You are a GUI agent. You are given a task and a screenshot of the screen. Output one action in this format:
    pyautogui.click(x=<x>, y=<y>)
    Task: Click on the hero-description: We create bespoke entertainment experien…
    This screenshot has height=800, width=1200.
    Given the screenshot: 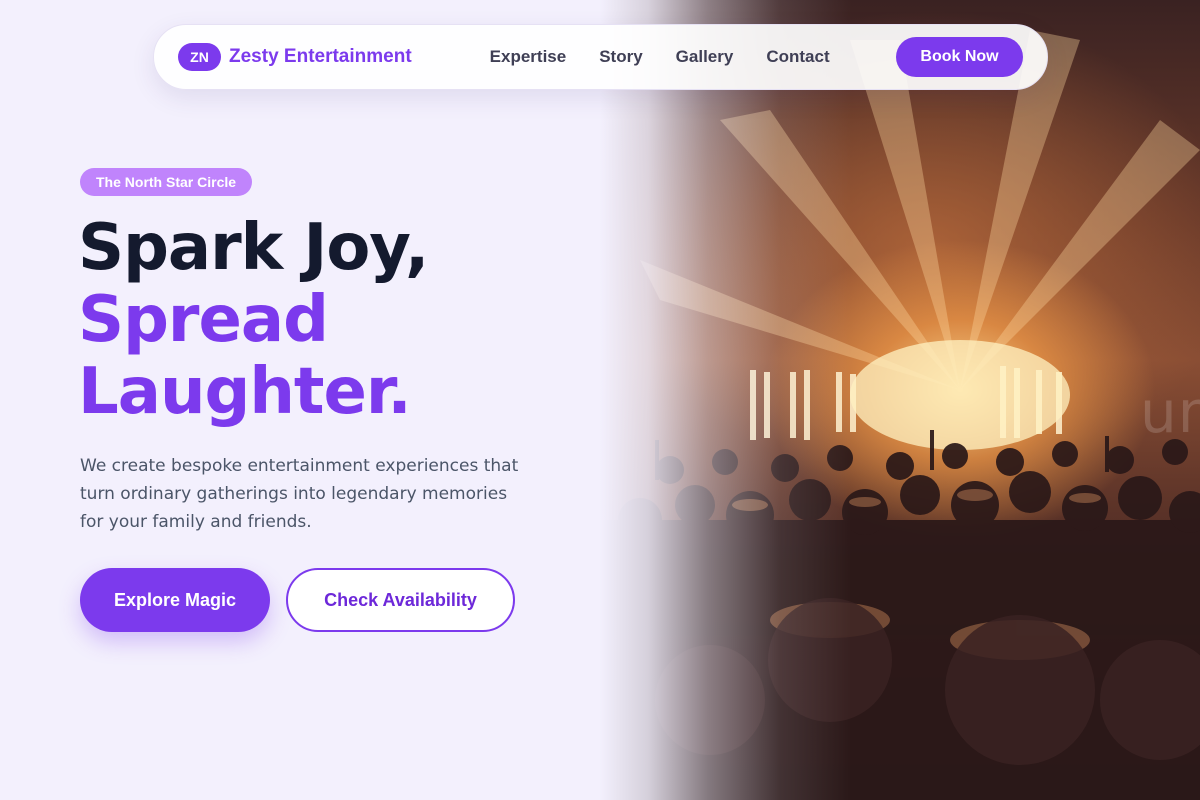 What is the action you would take?
    pyautogui.click(x=299, y=494)
    